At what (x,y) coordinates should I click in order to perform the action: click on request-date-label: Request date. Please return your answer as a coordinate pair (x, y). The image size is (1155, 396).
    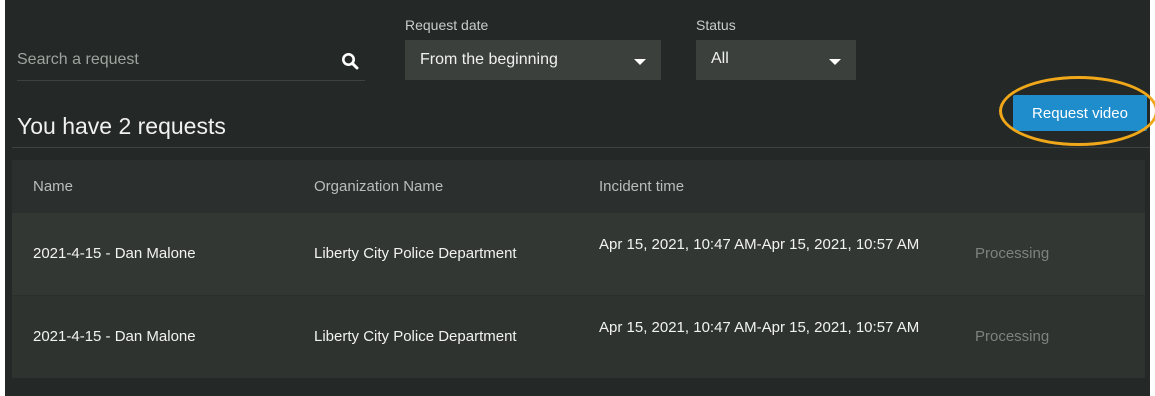
    Looking at the image, I should click on (447, 25).